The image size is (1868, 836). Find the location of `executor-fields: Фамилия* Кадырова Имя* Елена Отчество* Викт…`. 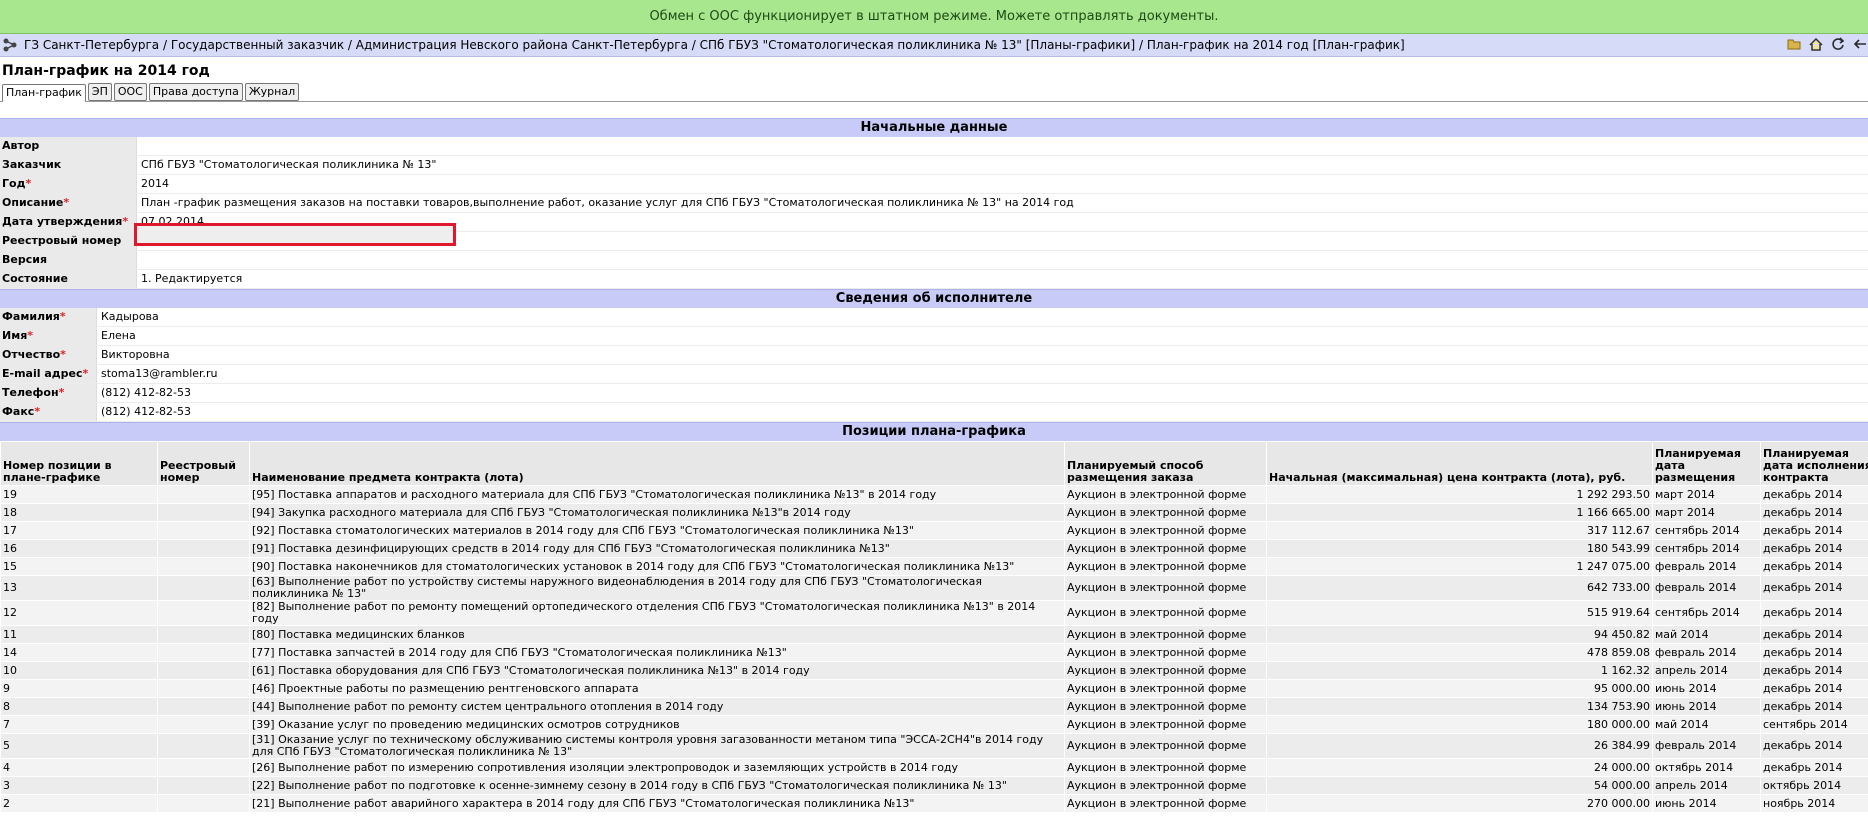

executor-fields: Фамилия* Кадырова Имя* Елена Отчество* Викт… is located at coordinates (934, 365).